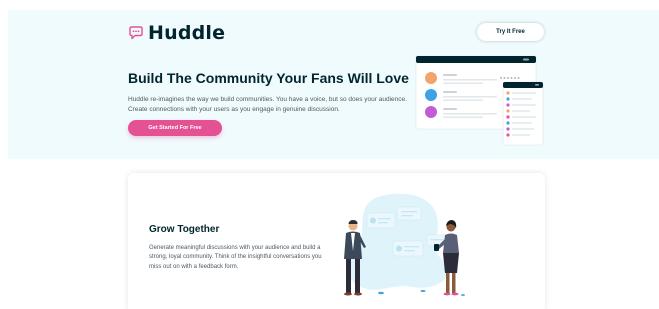 The height and width of the screenshot is (309, 659). Describe the element at coordinates (404, 244) in the screenshot. I see `grow-together-illustration` at that location.